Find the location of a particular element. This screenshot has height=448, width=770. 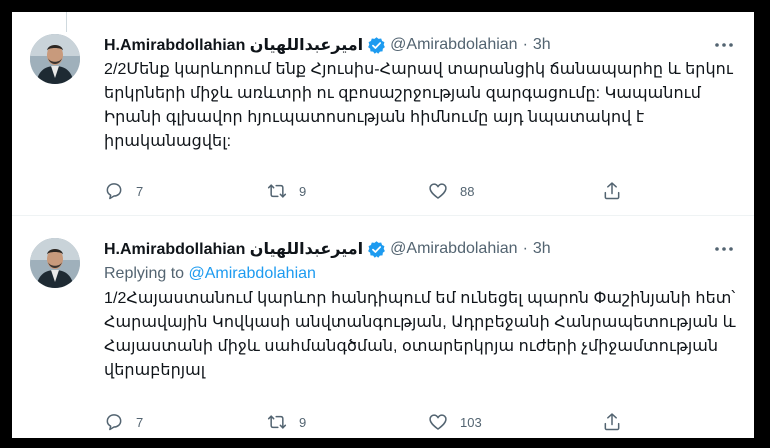

tweet-actions: 7 9 88 is located at coordinates (369, 193).